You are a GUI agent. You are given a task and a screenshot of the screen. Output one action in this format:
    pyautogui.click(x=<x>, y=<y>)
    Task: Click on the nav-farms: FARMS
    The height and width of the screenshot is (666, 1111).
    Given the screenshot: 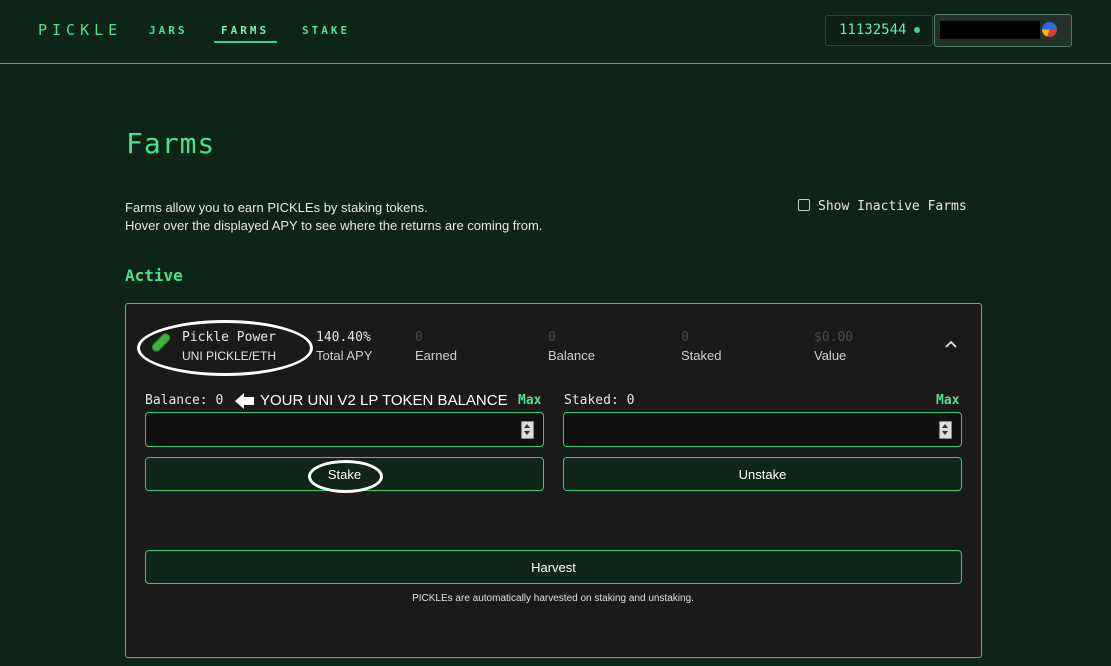 What is the action you would take?
    pyautogui.click(x=245, y=30)
    